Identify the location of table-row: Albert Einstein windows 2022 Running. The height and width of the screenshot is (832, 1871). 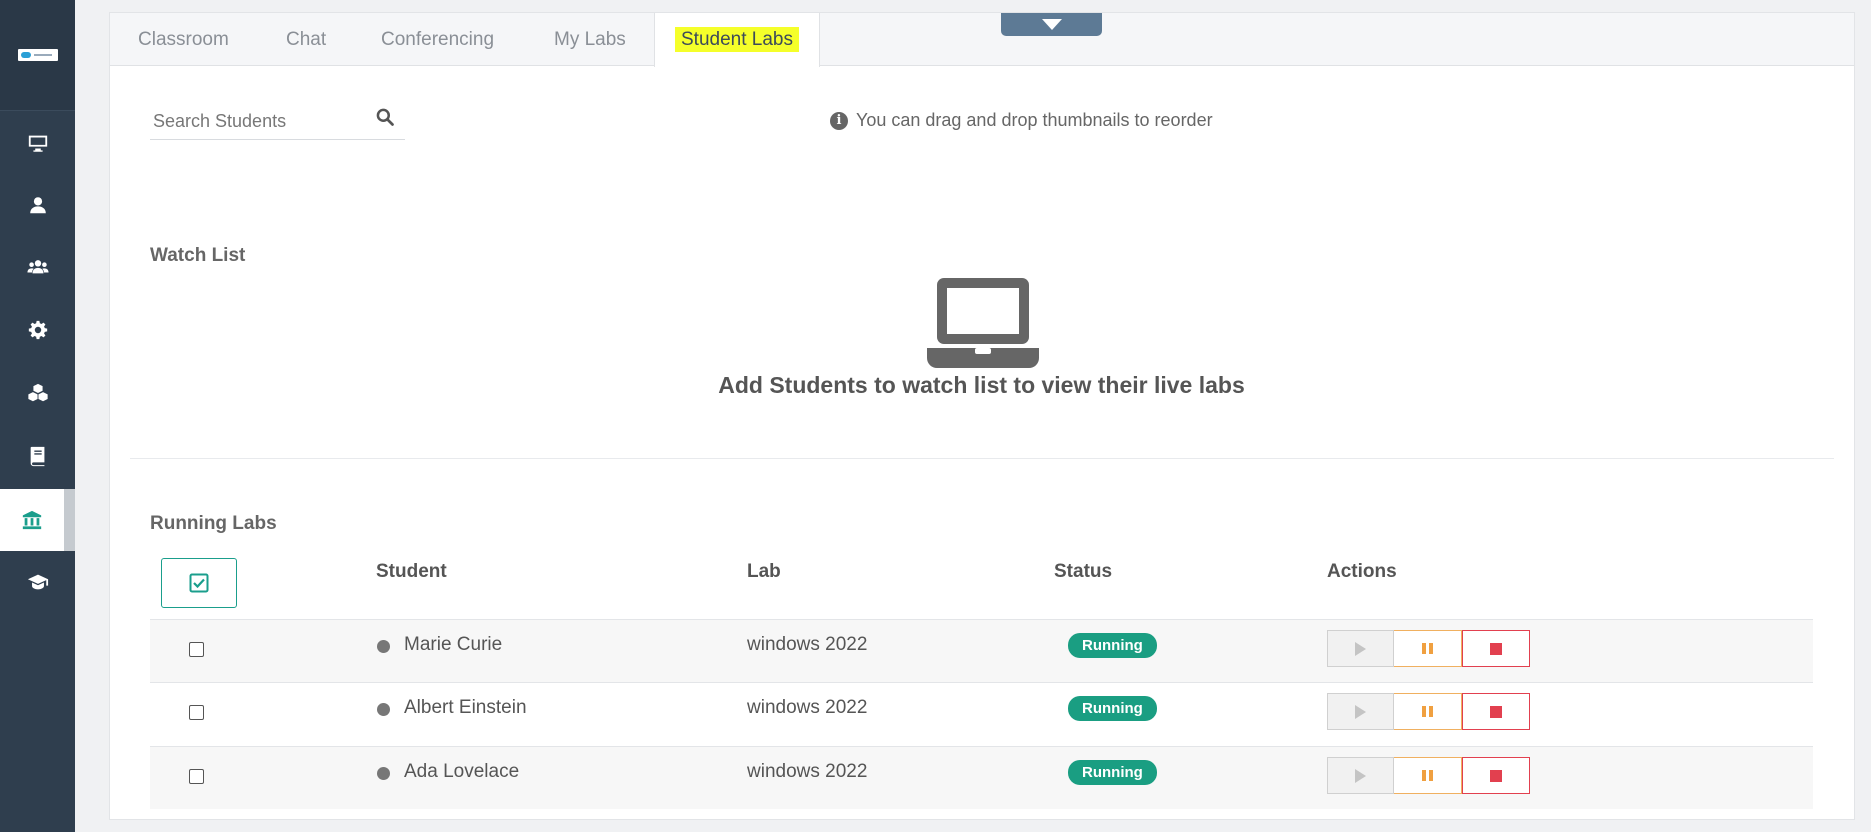
(981, 713).